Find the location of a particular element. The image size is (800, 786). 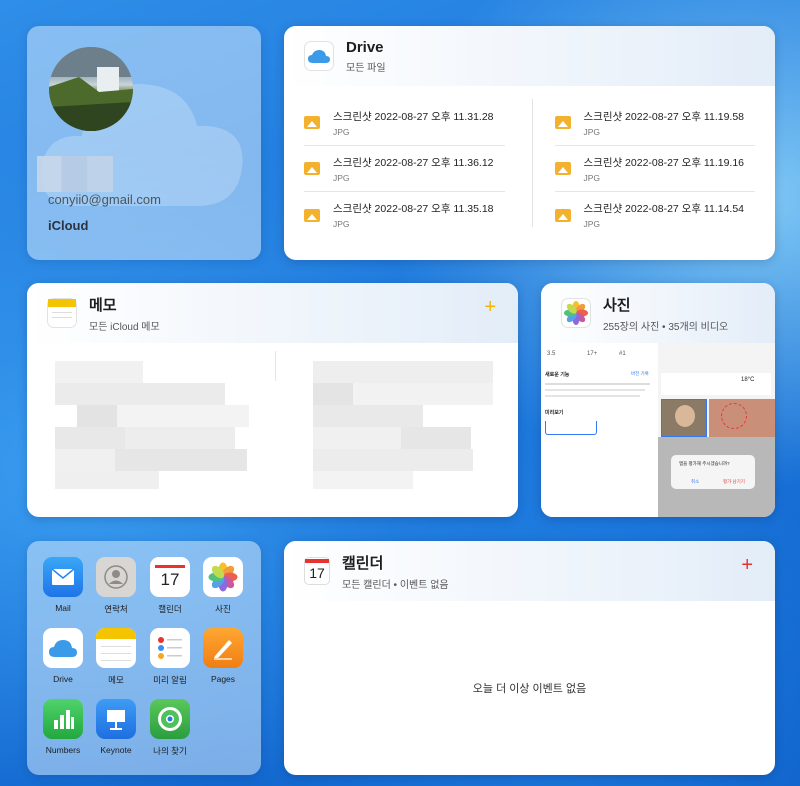

file-name: 스크린샷 2022-08-27 오후 11.19.16 is located at coordinates (664, 162).